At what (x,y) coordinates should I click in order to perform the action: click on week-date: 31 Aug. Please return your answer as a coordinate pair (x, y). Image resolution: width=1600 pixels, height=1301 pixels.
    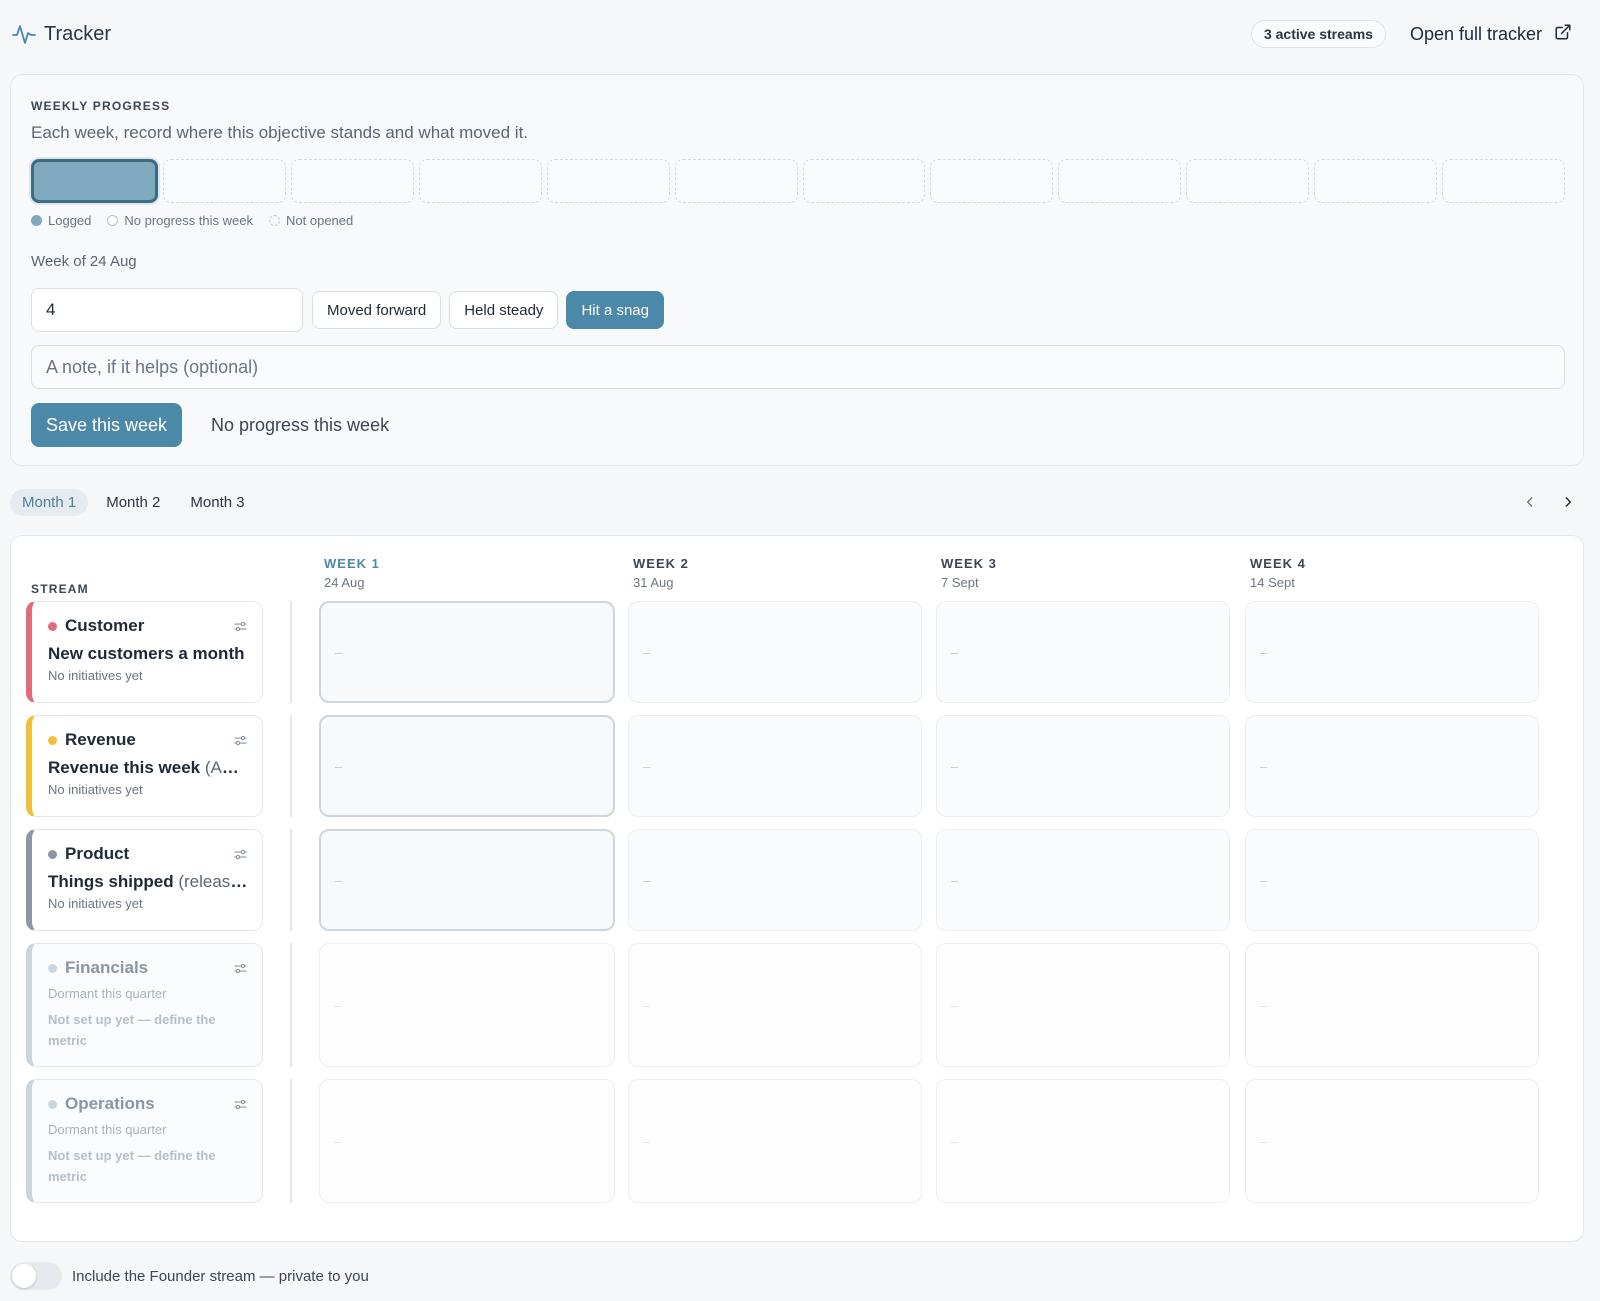
    Looking at the image, I should click on (653, 582).